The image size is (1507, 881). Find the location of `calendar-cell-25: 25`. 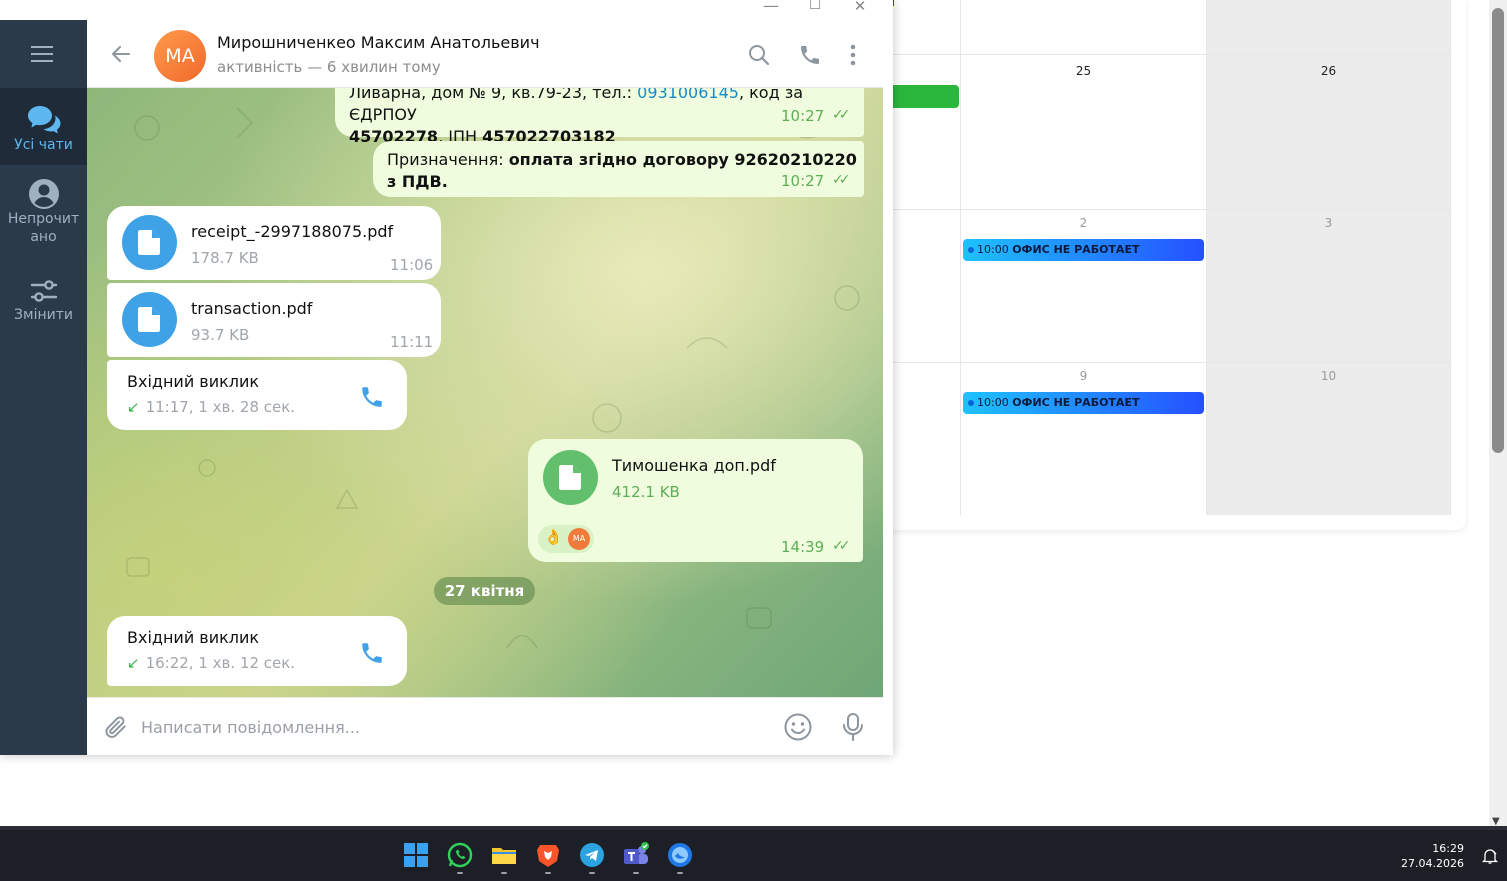

calendar-cell-25: 25 is located at coordinates (1084, 132).